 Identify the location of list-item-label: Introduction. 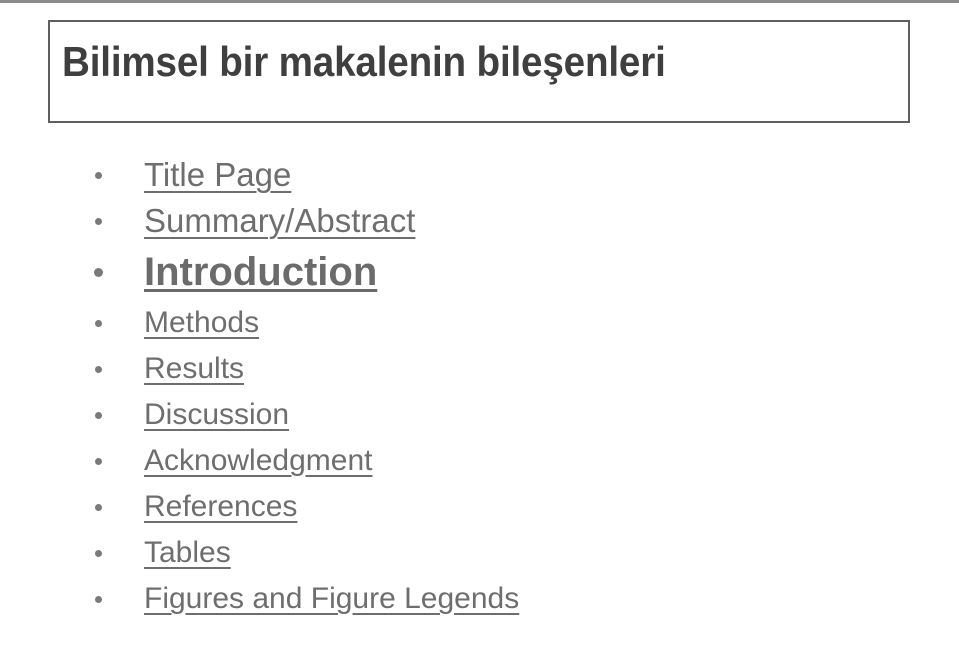
(261, 272).